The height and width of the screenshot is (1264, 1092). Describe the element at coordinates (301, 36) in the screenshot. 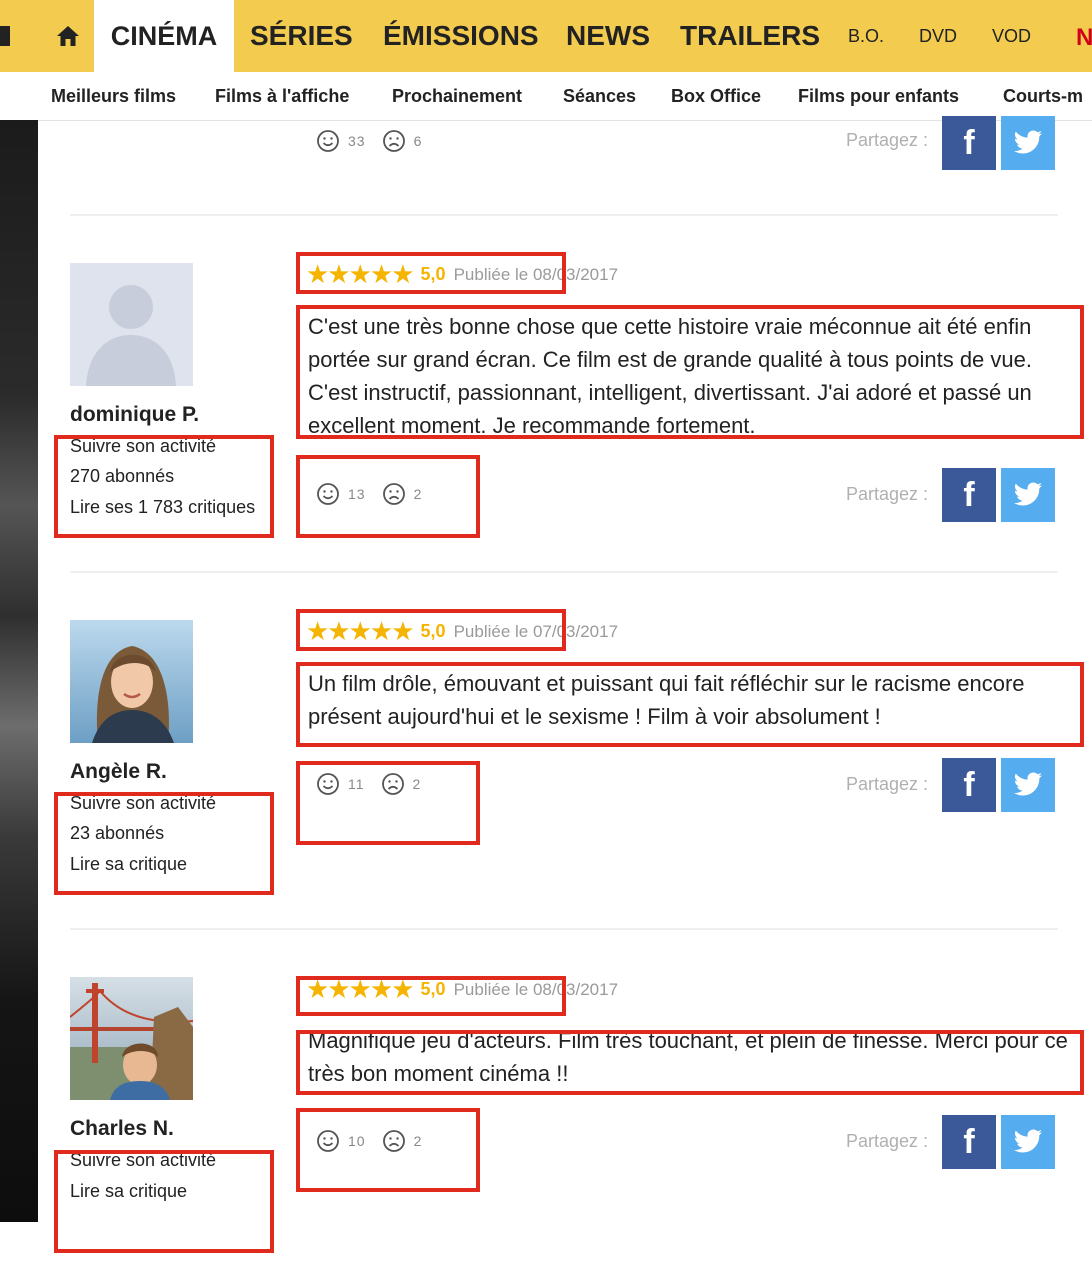

I see `nav-tab-series: SÉRIES` at that location.